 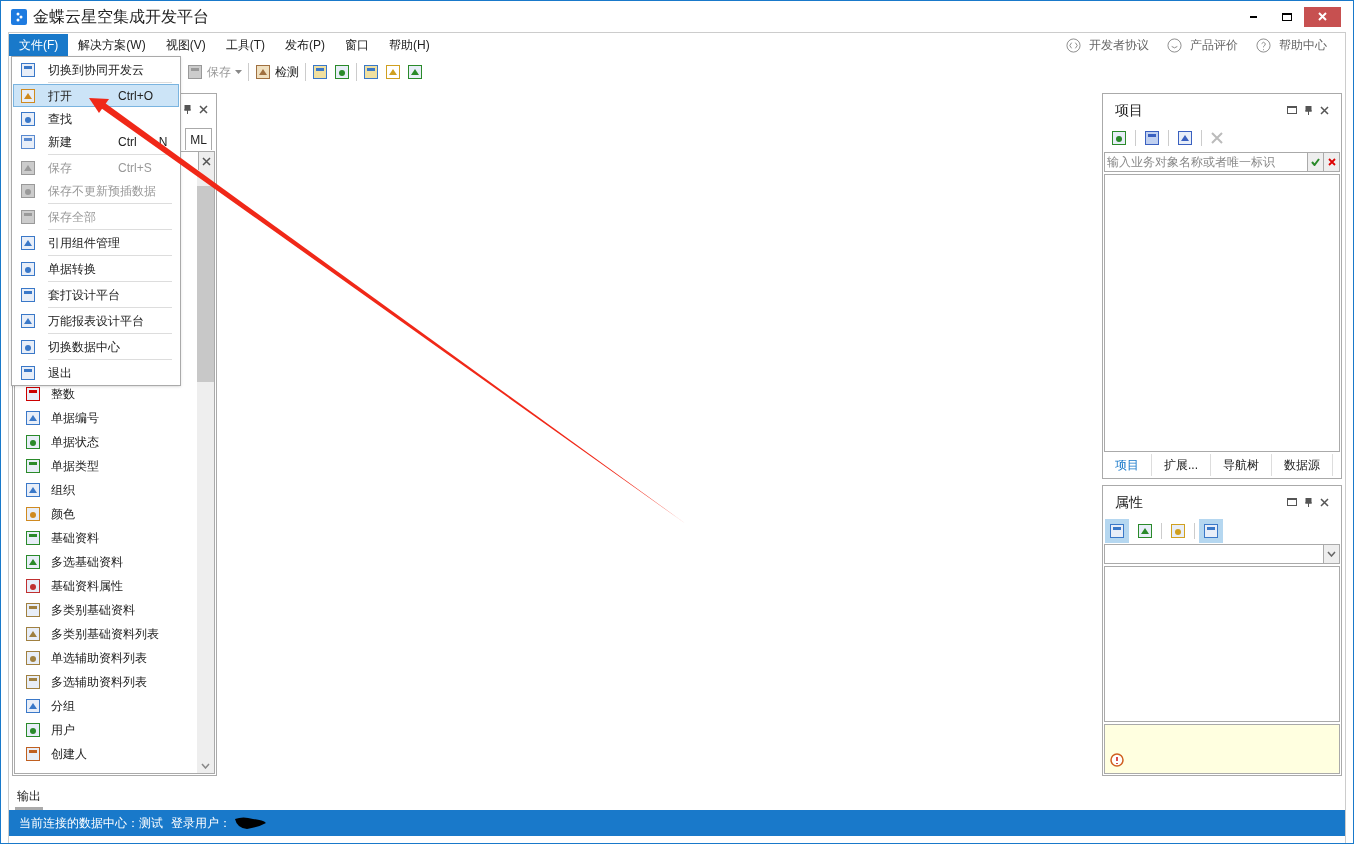 I want to click on menu-item: 窗口, so click(x=357, y=45).